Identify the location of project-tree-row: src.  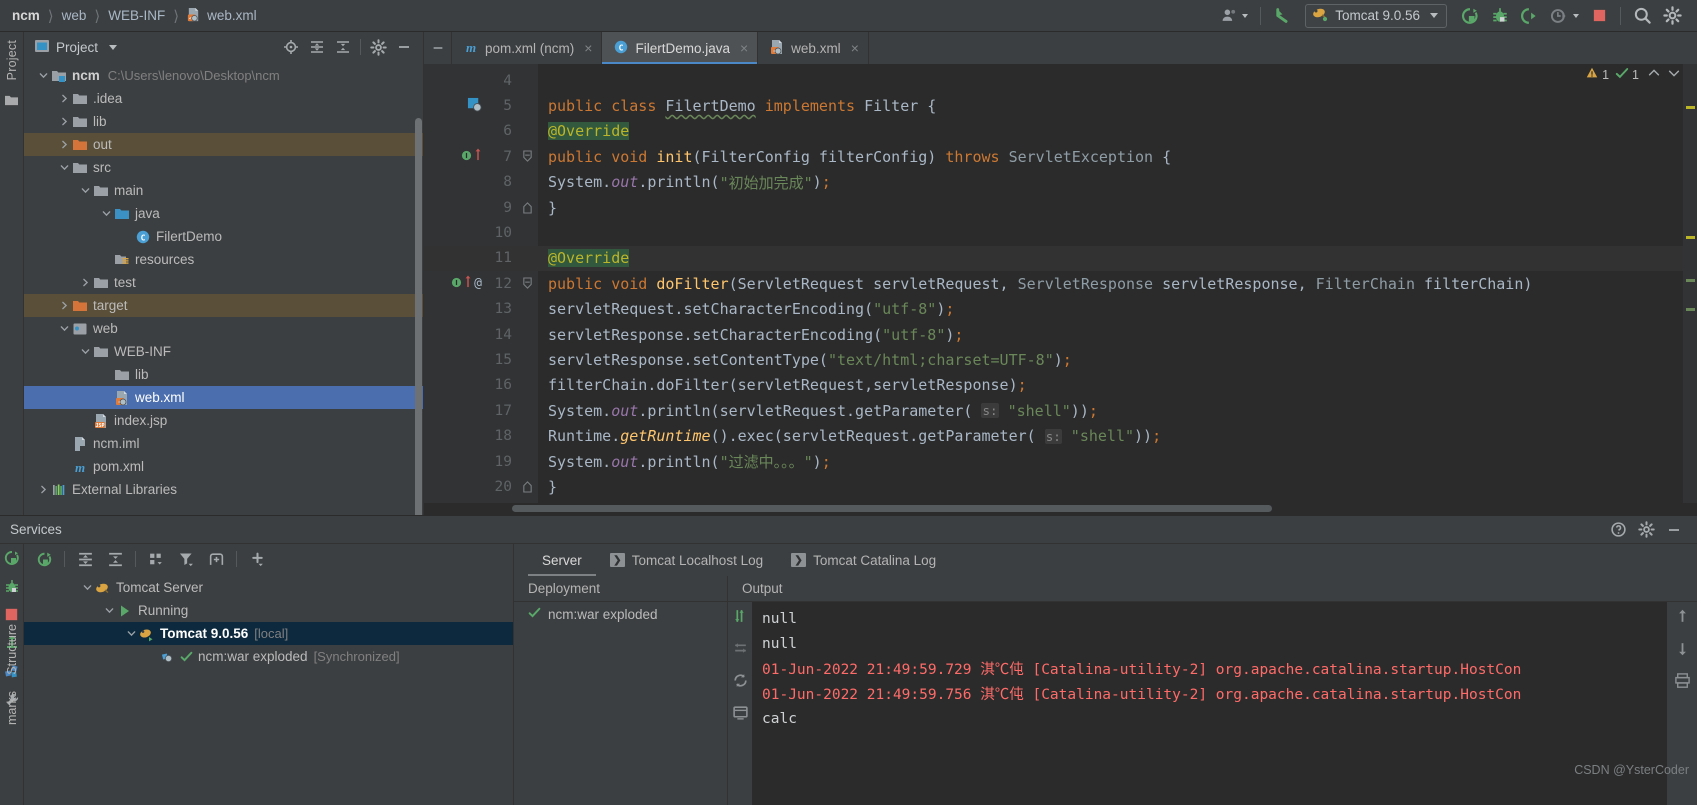
(223, 167).